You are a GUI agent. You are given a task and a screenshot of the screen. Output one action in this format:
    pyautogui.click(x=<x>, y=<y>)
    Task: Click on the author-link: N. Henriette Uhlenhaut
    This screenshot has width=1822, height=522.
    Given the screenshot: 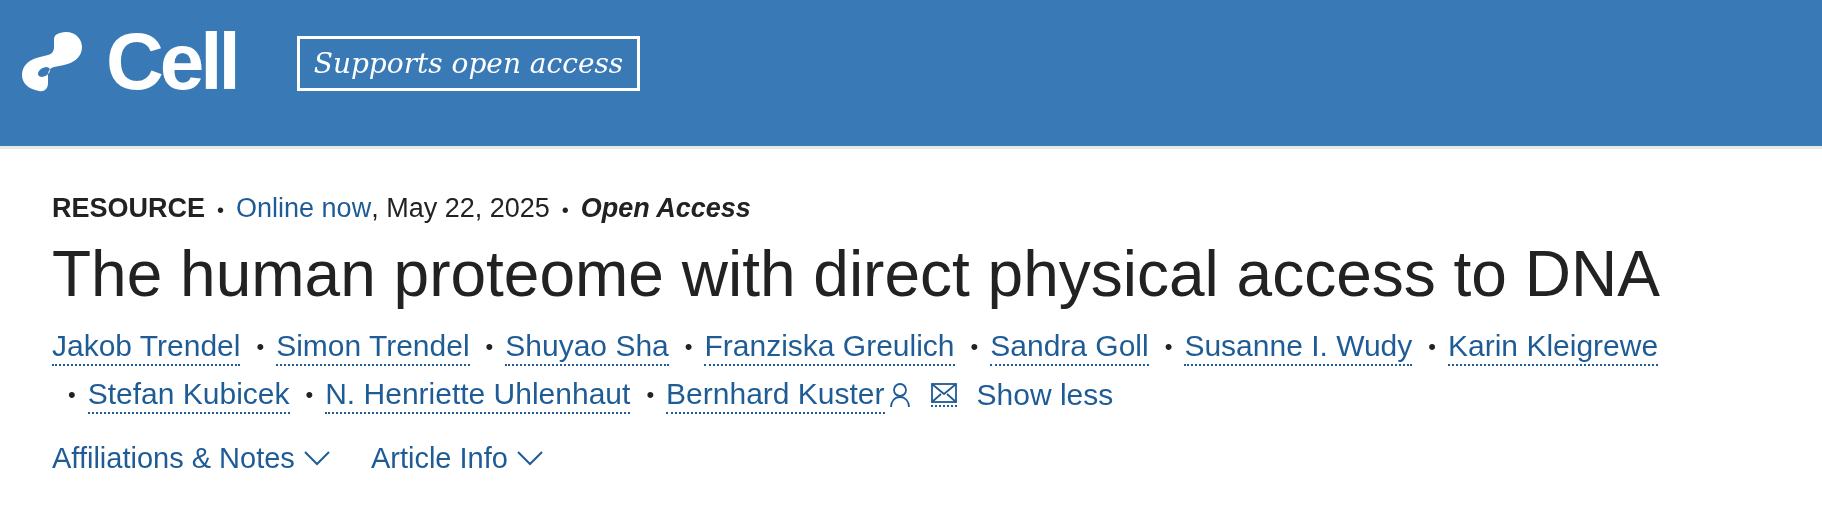 What is the action you would take?
    pyautogui.click(x=478, y=394)
    